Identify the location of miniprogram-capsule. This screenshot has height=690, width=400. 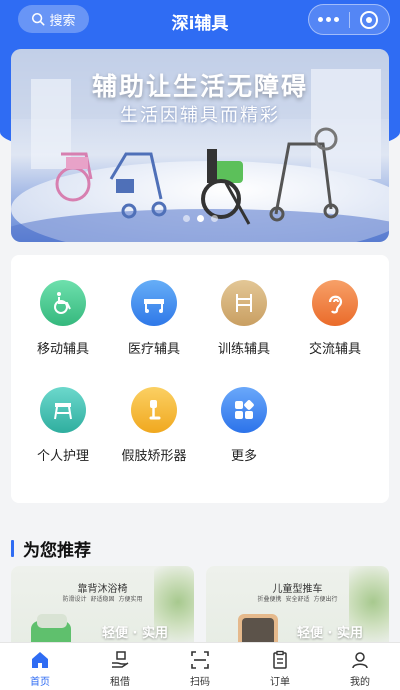
(349, 19).